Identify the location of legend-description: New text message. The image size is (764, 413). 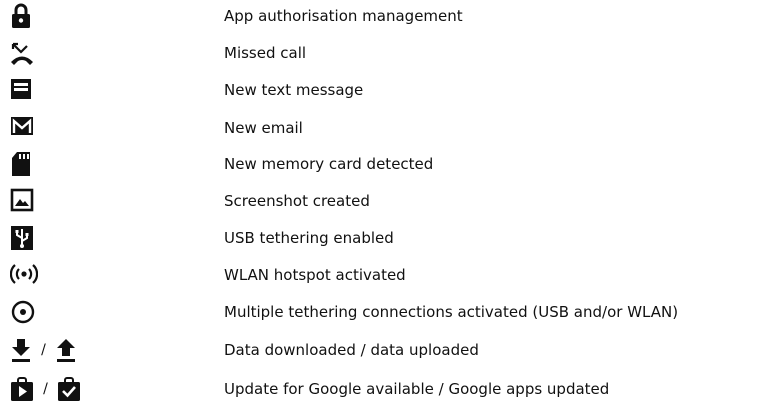
(294, 90).